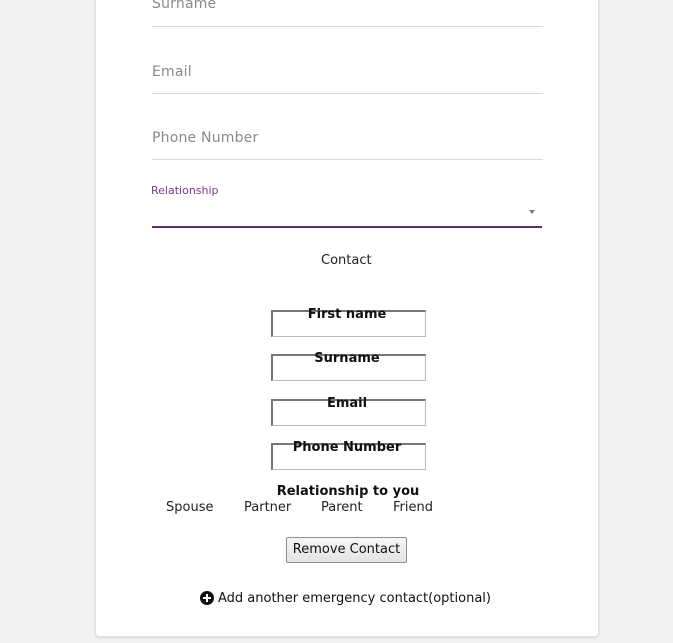 This screenshot has height=643, width=673. I want to click on relationship-select: Relationship, so click(346, 204).